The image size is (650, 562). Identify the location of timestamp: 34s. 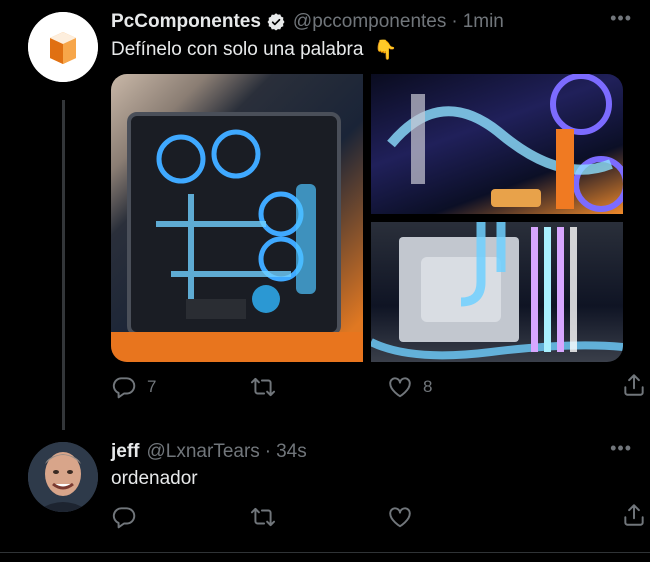
(291, 452).